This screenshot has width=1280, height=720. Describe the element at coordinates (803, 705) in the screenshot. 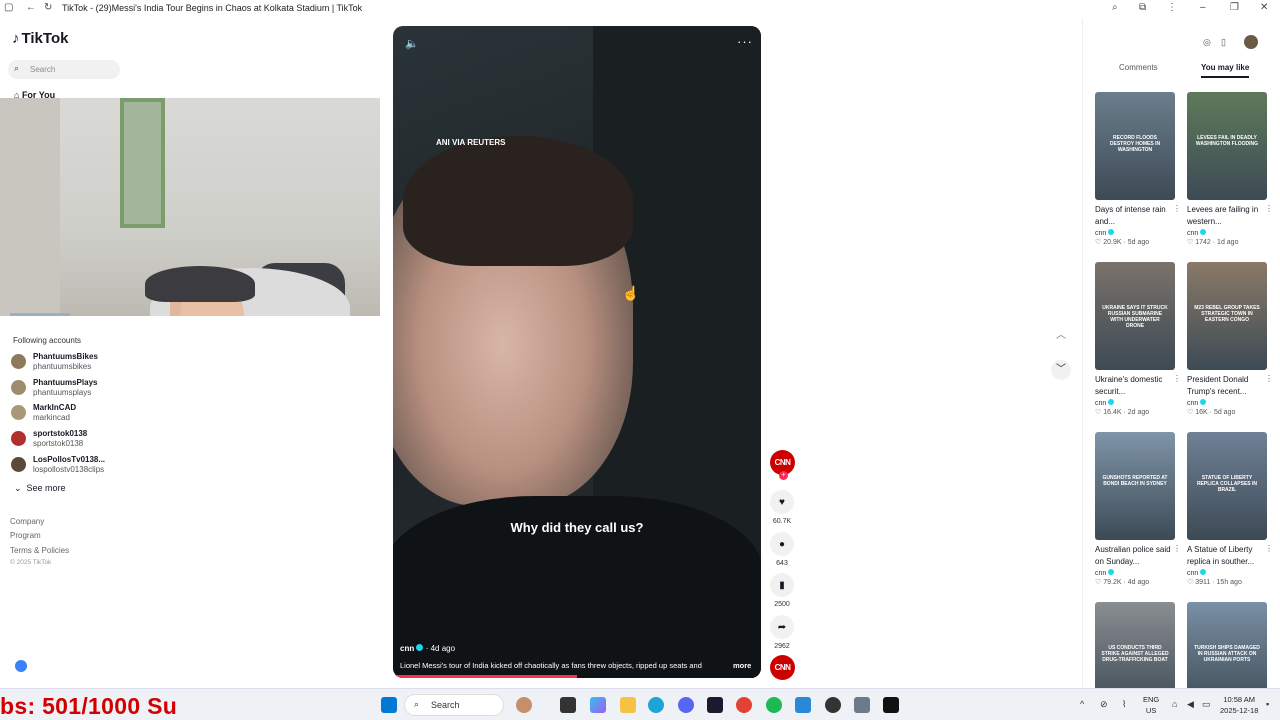

I see `notepad-icon` at that location.